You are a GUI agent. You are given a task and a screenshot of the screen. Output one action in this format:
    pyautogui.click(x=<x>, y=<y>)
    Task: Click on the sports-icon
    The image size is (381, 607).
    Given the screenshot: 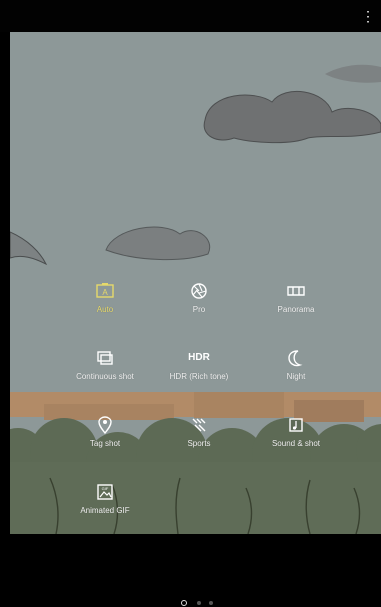 What is the action you would take?
    pyautogui.click(x=199, y=425)
    